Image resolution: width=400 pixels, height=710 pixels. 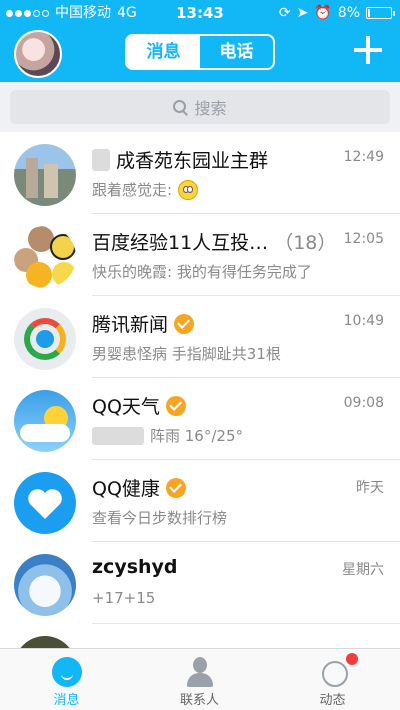 I want to click on conversation-row: QQ天气 09:08 阵雨 16°/25°, so click(x=207, y=419).